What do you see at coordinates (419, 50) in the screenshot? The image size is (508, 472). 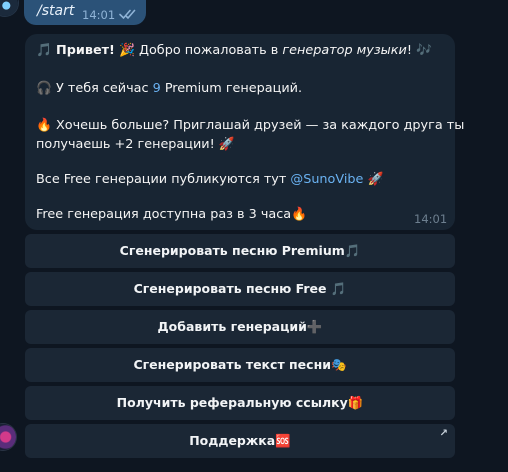 I see `welcome-end: ! 🎶` at bounding box center [419, 50].